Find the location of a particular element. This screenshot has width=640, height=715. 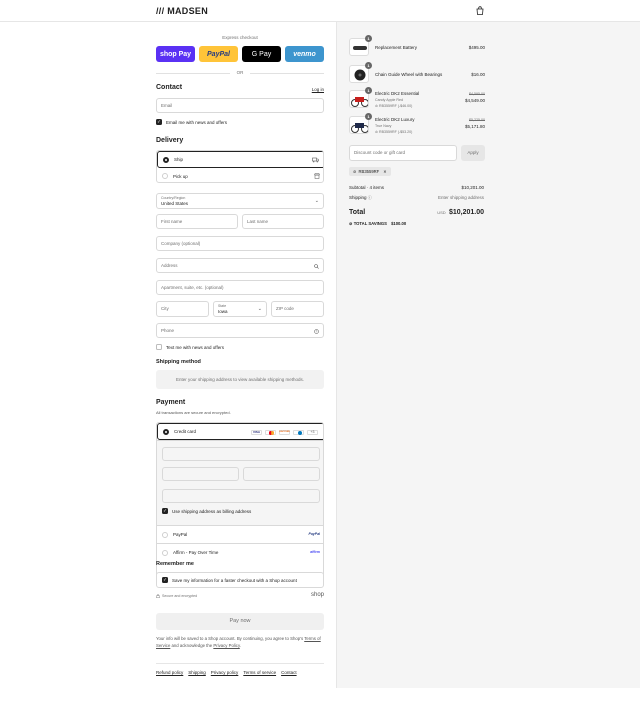

contact-link: Contact is located at coordinates (289, 672).